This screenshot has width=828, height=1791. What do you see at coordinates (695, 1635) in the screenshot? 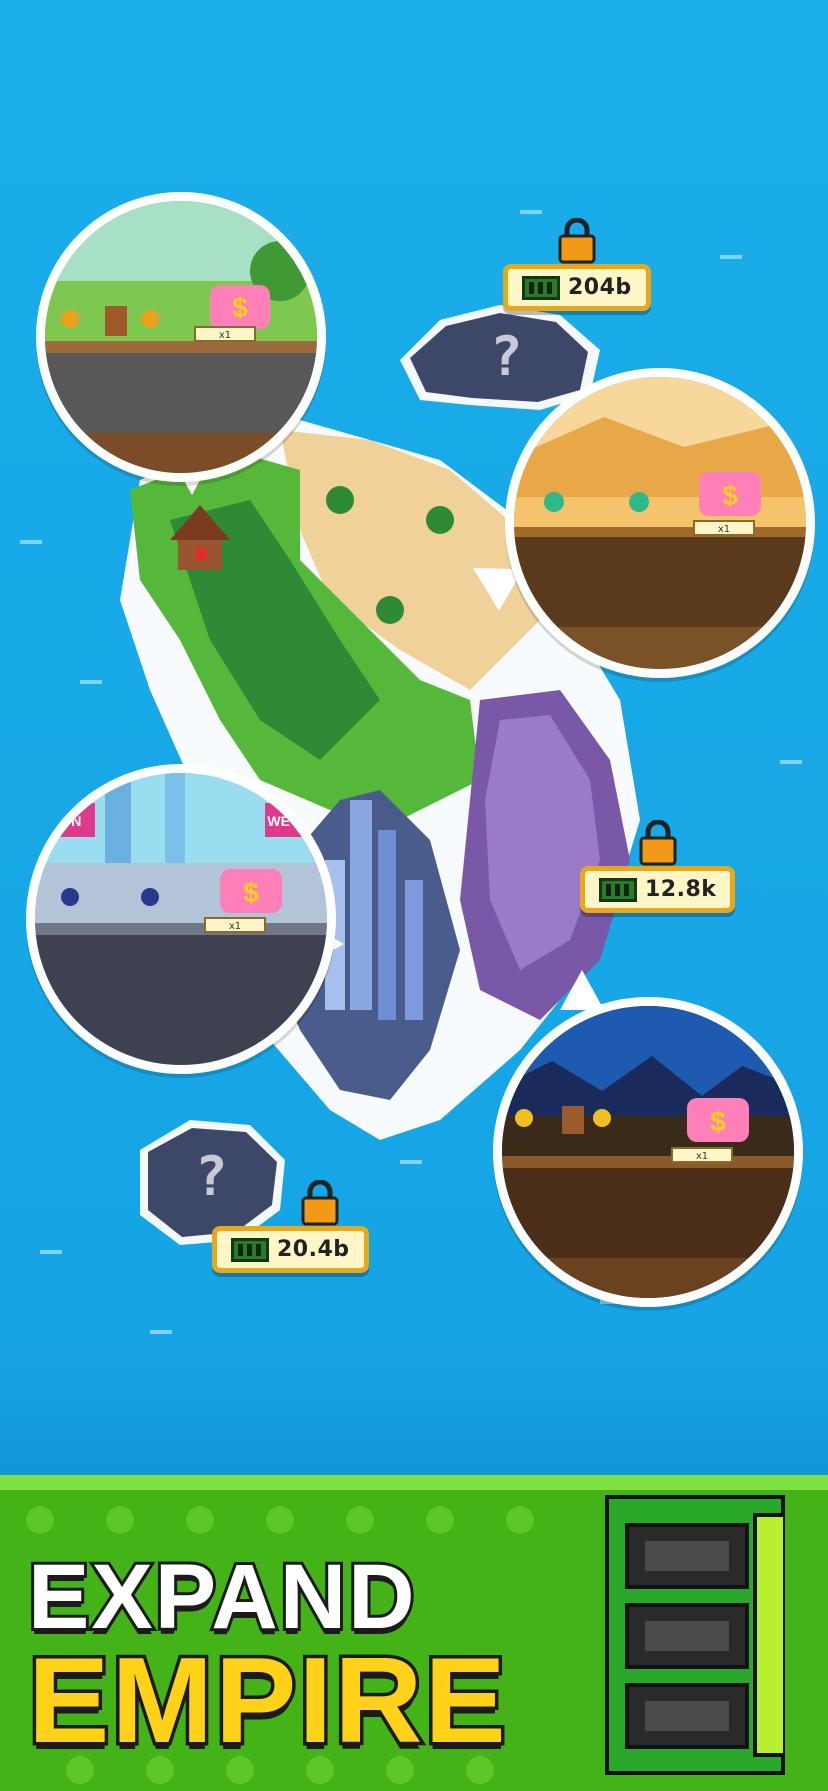
I see `ram-chip-icon-large` at bounding box center [695, 1635].